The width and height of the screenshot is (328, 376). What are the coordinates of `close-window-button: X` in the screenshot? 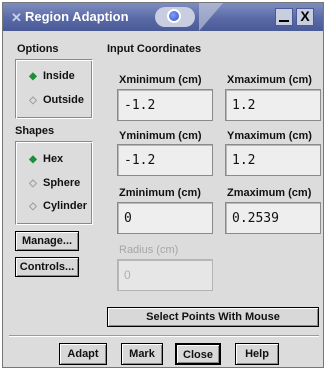 It's located at (305, 17).